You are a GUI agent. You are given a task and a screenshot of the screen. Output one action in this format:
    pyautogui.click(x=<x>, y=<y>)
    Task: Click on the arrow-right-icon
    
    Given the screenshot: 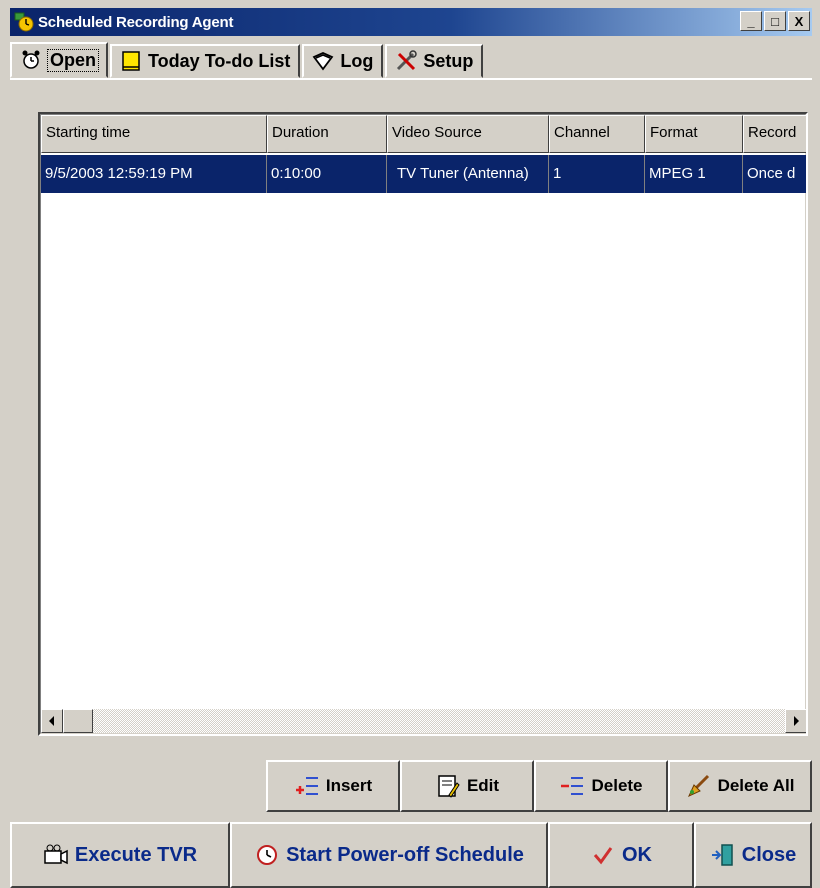 What is the action you would take?
    pyautogui.click(x=796, y=721)
    